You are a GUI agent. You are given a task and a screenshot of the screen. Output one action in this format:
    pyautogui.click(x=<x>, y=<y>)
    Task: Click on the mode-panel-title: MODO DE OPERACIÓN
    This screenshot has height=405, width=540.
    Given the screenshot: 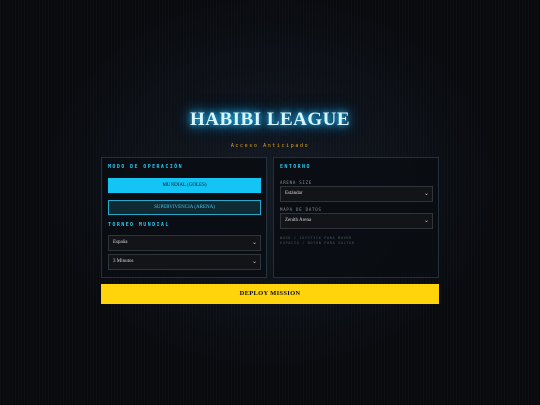 What is the action you would take?
    pyautogui.click(x=145, y=167)
    